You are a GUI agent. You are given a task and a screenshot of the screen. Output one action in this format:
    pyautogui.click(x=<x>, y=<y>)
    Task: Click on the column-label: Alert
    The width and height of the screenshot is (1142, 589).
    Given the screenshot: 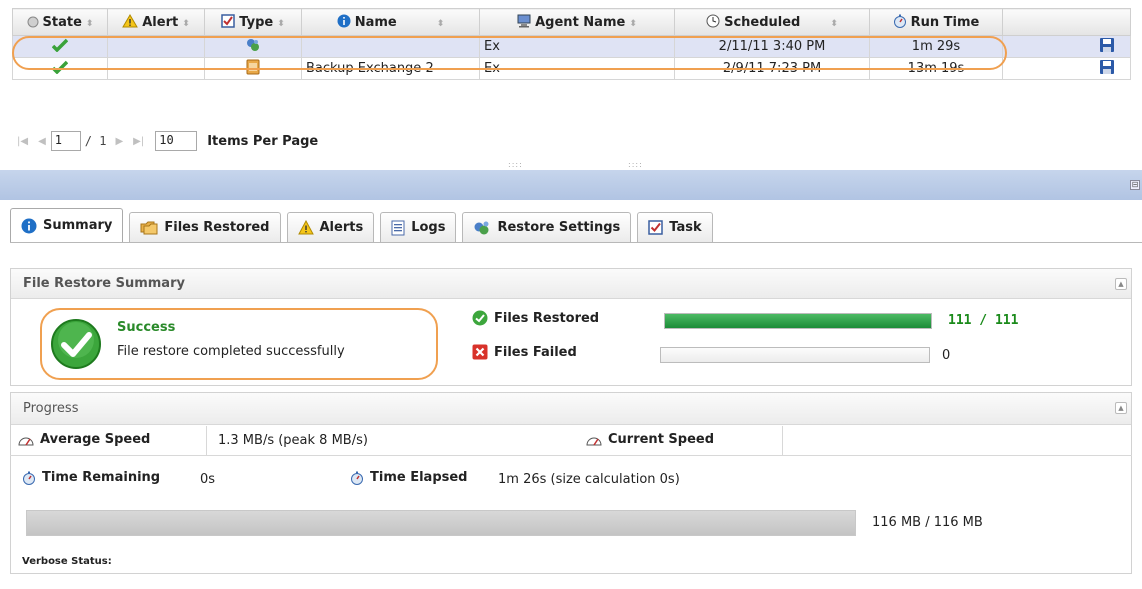 What is the action you would take?
    pyautogui.click(x=160, y=22)
    